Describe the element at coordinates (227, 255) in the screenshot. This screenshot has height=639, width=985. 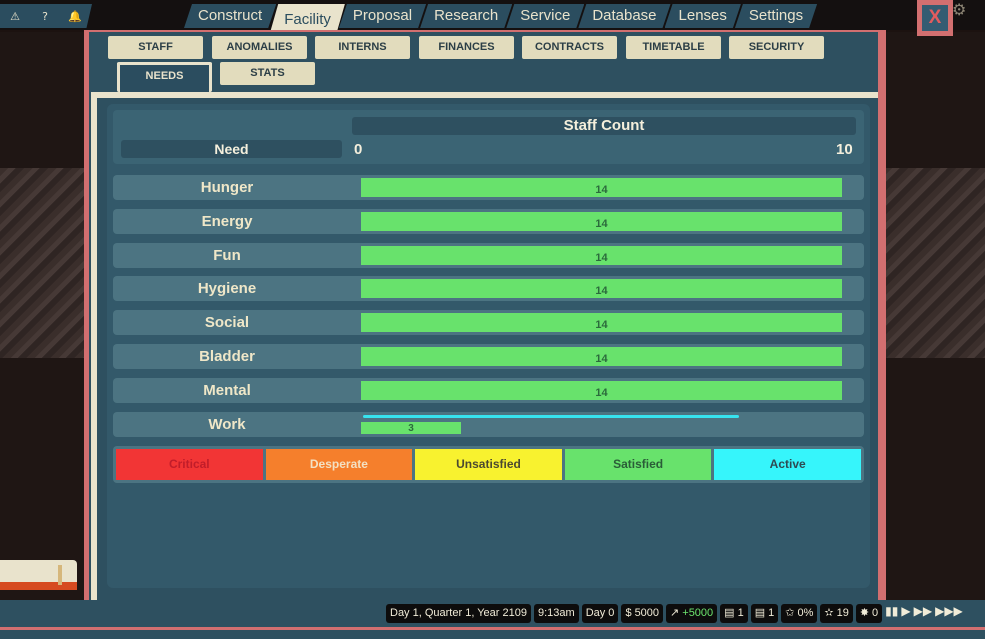
I see `need-label: Fun` at that location.